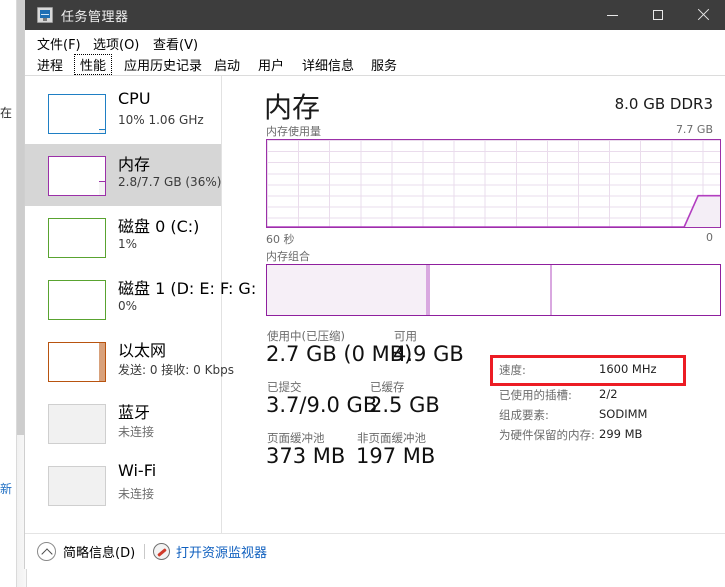  Describe the element at coordinates (292, 107) in the screenshot. I see `page-title: 内存` at that location.